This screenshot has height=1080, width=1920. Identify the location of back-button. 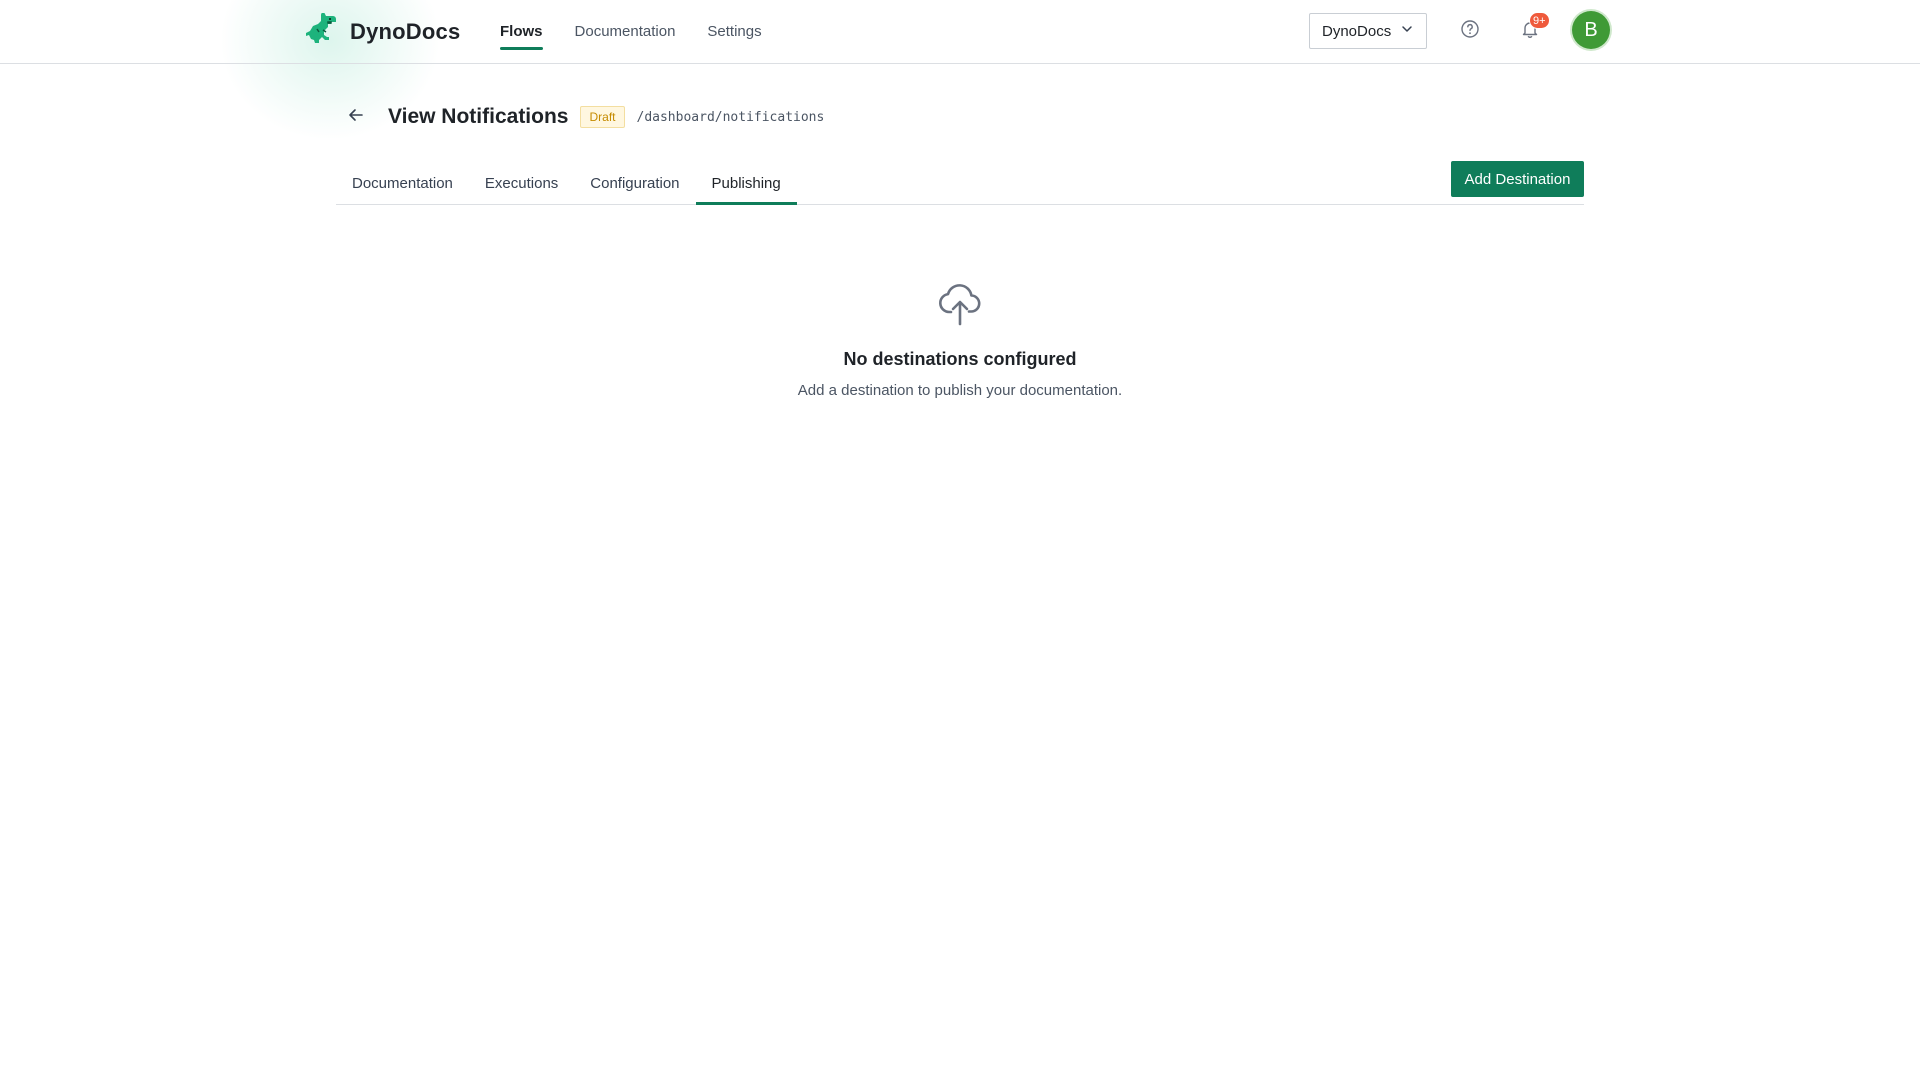
(356, 117).